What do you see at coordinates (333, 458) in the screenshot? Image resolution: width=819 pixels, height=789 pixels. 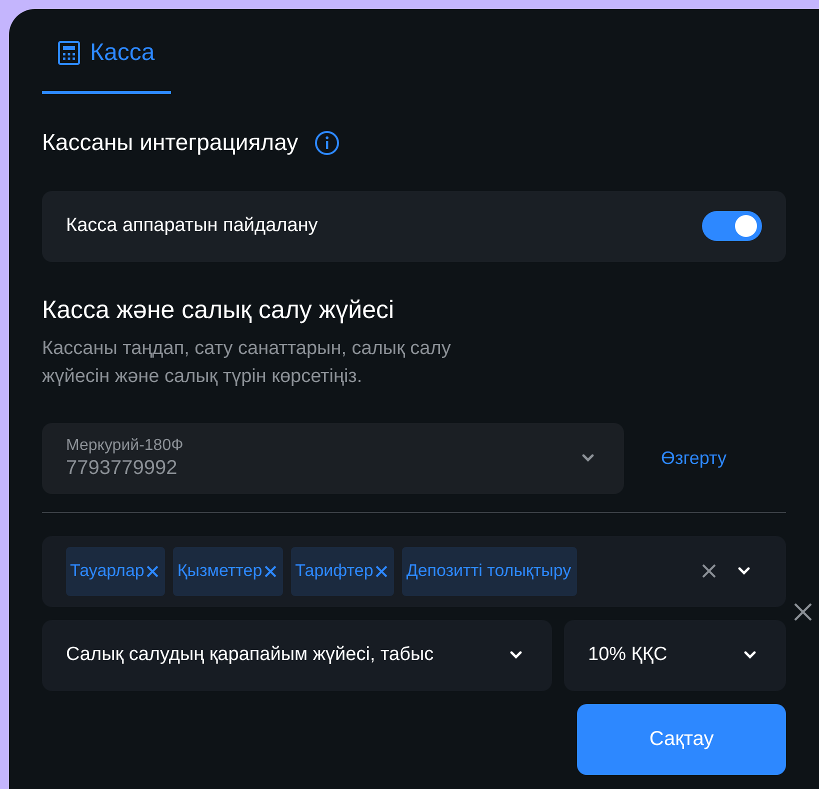 I see `cash-register-select: Меркурий-180Ф 7793779992` at bounding box center [333, 458].